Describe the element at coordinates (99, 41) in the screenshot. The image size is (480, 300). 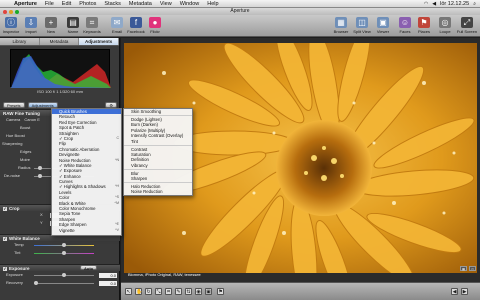
I see `tab-adjustments: Adjustments` at that location.